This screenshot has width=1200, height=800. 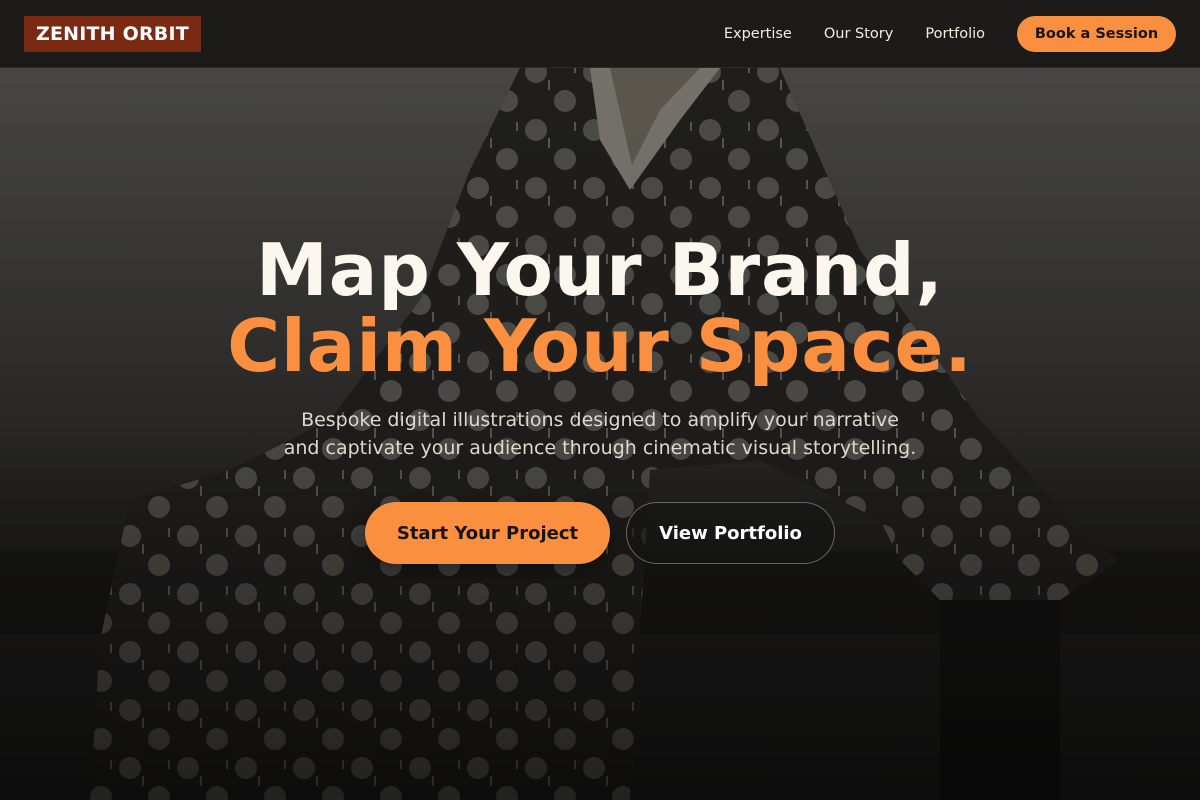 What do you see at coordinates (487, 533) in the screenshot?
I see `start-project-button: Start Your Project` at bounding box center [487, 533].